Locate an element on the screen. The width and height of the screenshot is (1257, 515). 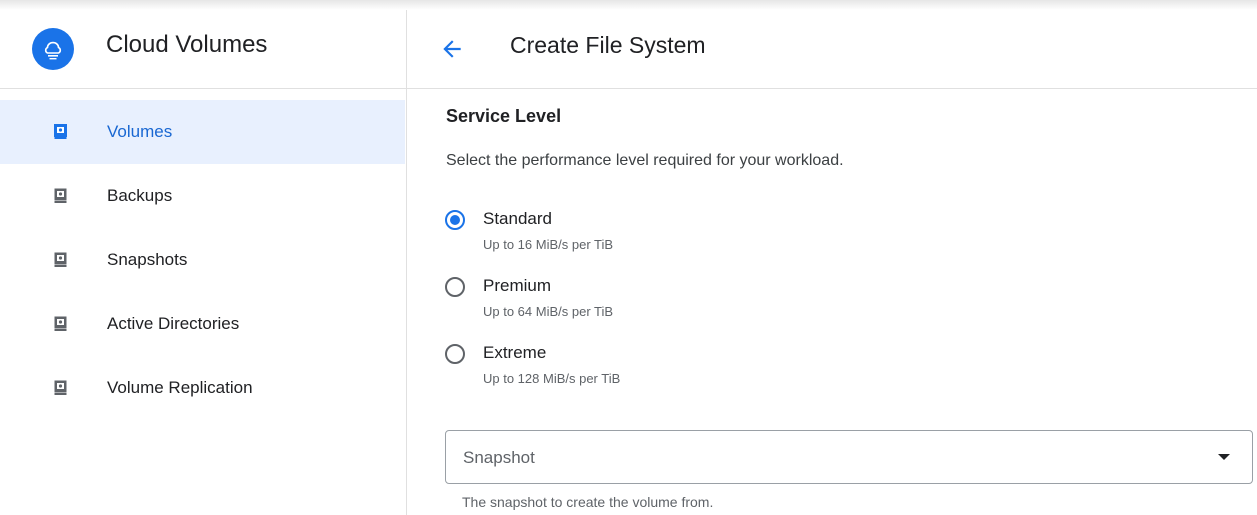
option-label: Standard is located at coordinates (517, 218).